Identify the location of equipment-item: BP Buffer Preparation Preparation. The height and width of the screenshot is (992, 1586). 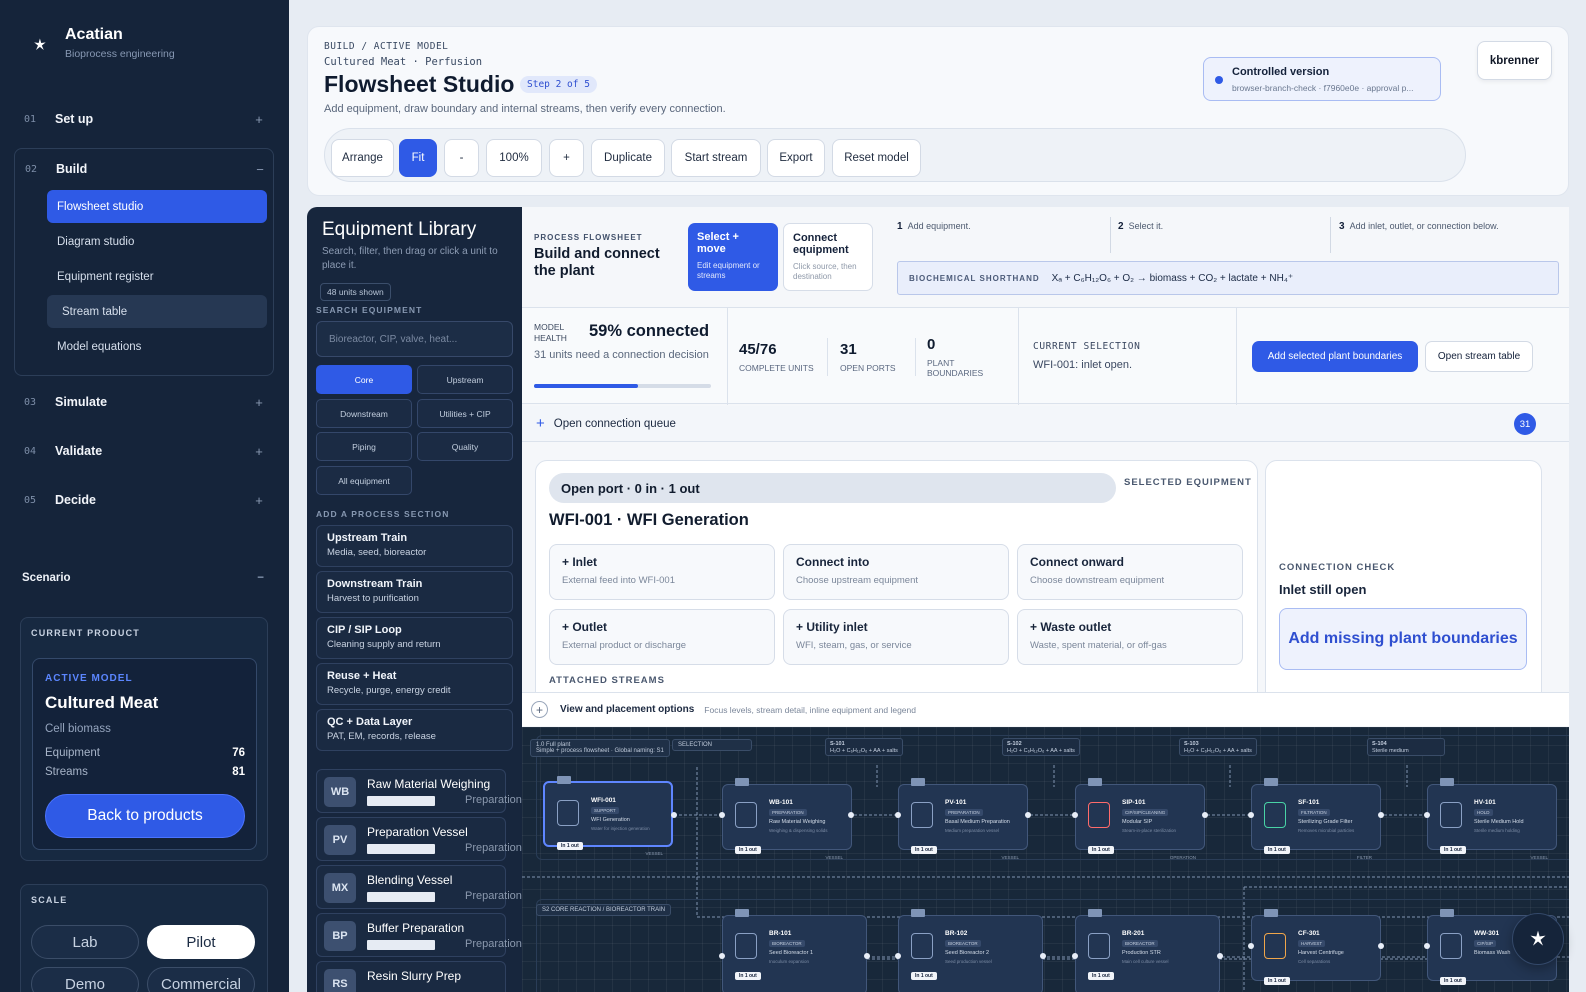
(419, 935).